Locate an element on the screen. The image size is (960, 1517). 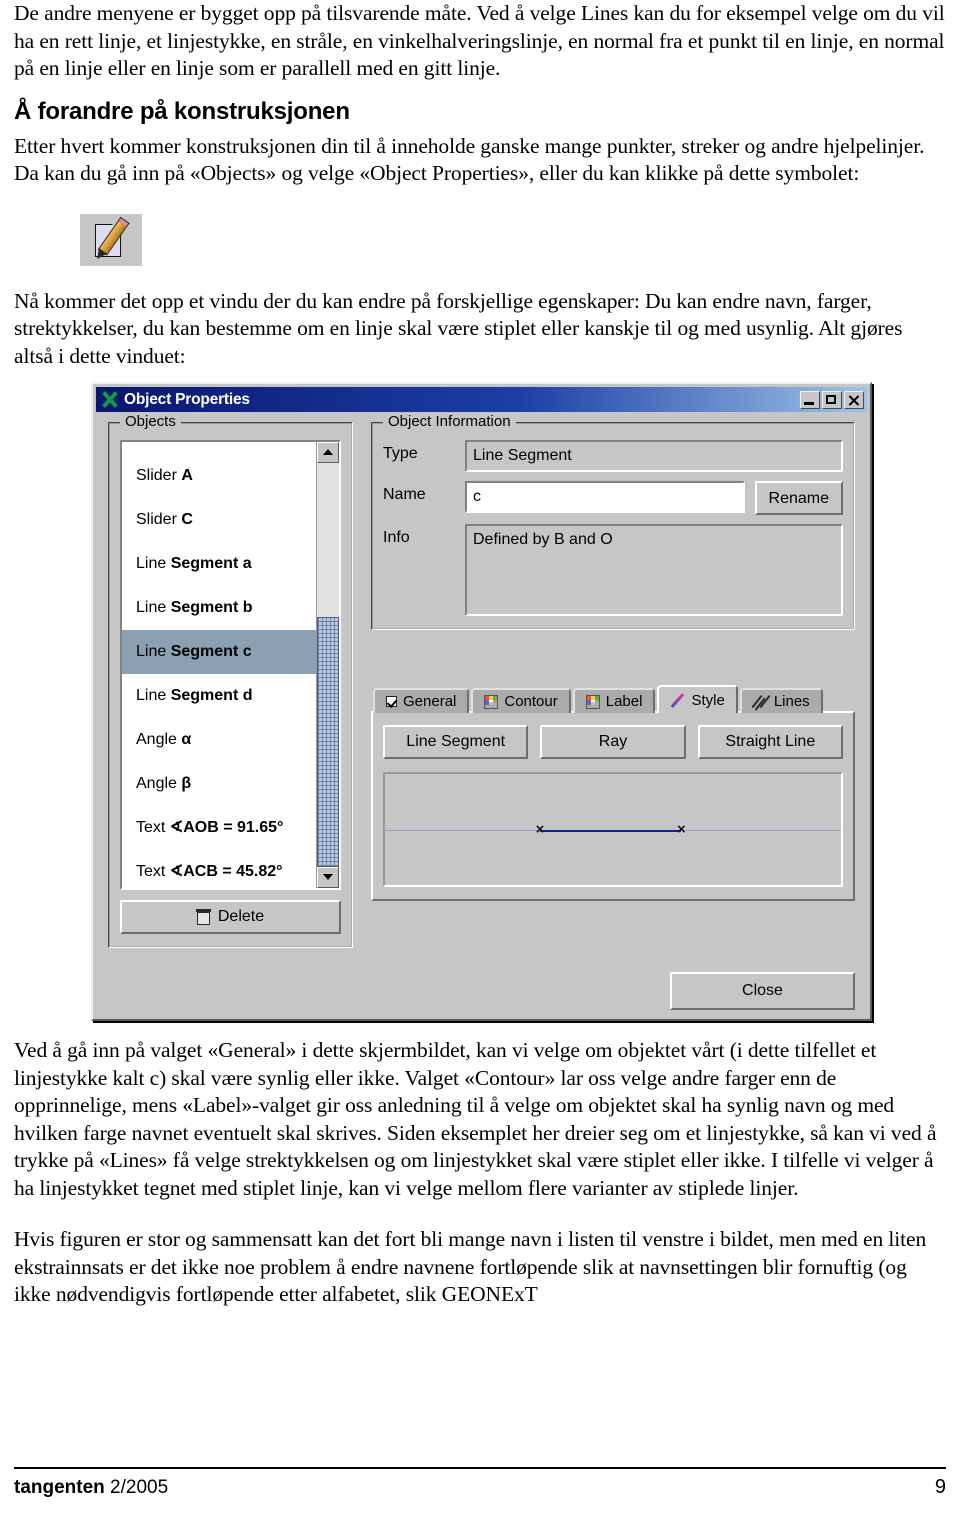
footer-journal-name: tangenten is located at coordinates (59, 1487).